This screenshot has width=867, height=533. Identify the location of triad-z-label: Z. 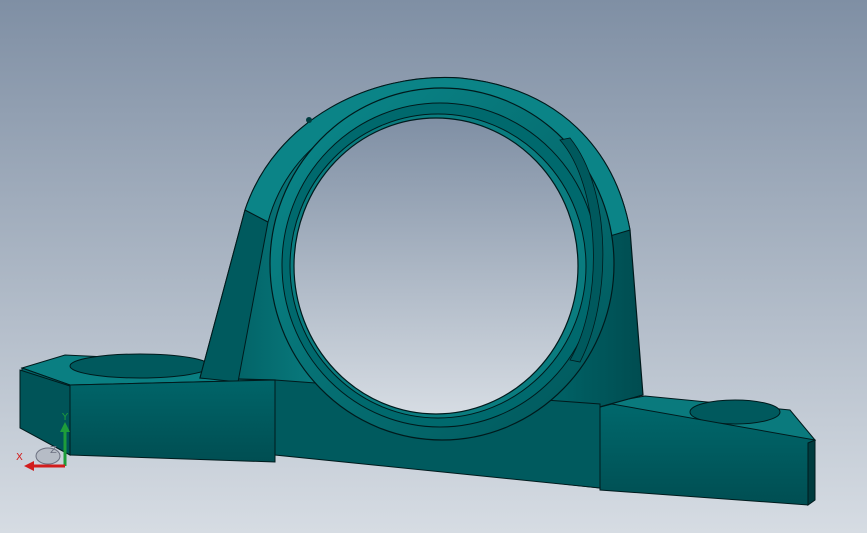
(53, 450).